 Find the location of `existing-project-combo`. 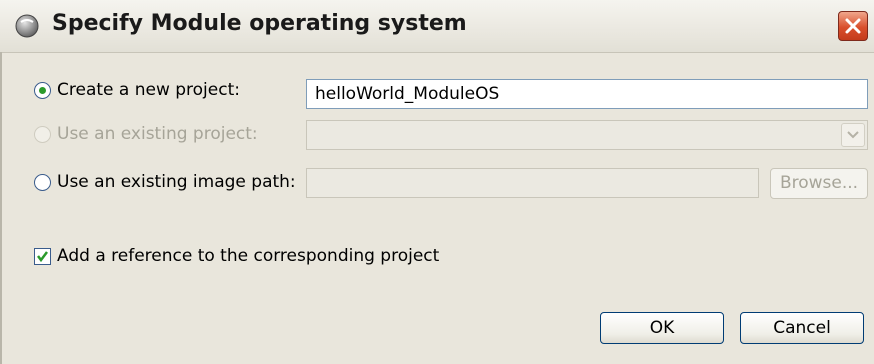

existing-project-combo is located at coordinates (587, 135).